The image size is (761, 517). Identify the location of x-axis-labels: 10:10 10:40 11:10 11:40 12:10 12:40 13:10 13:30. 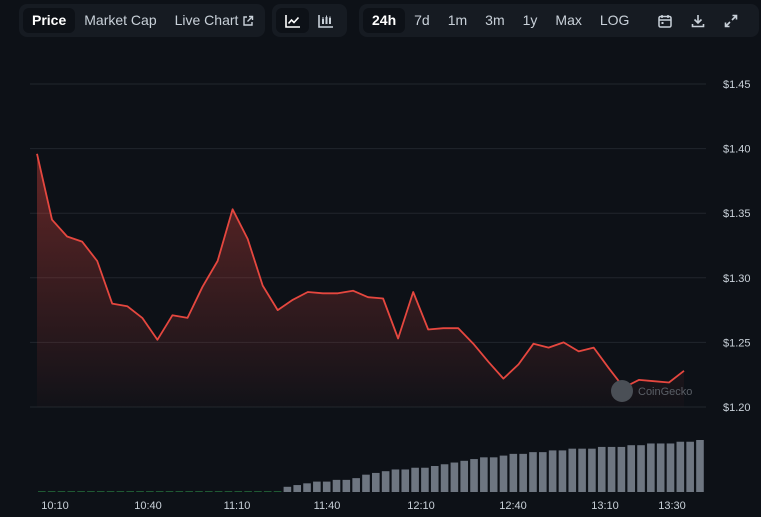
(363, 506).